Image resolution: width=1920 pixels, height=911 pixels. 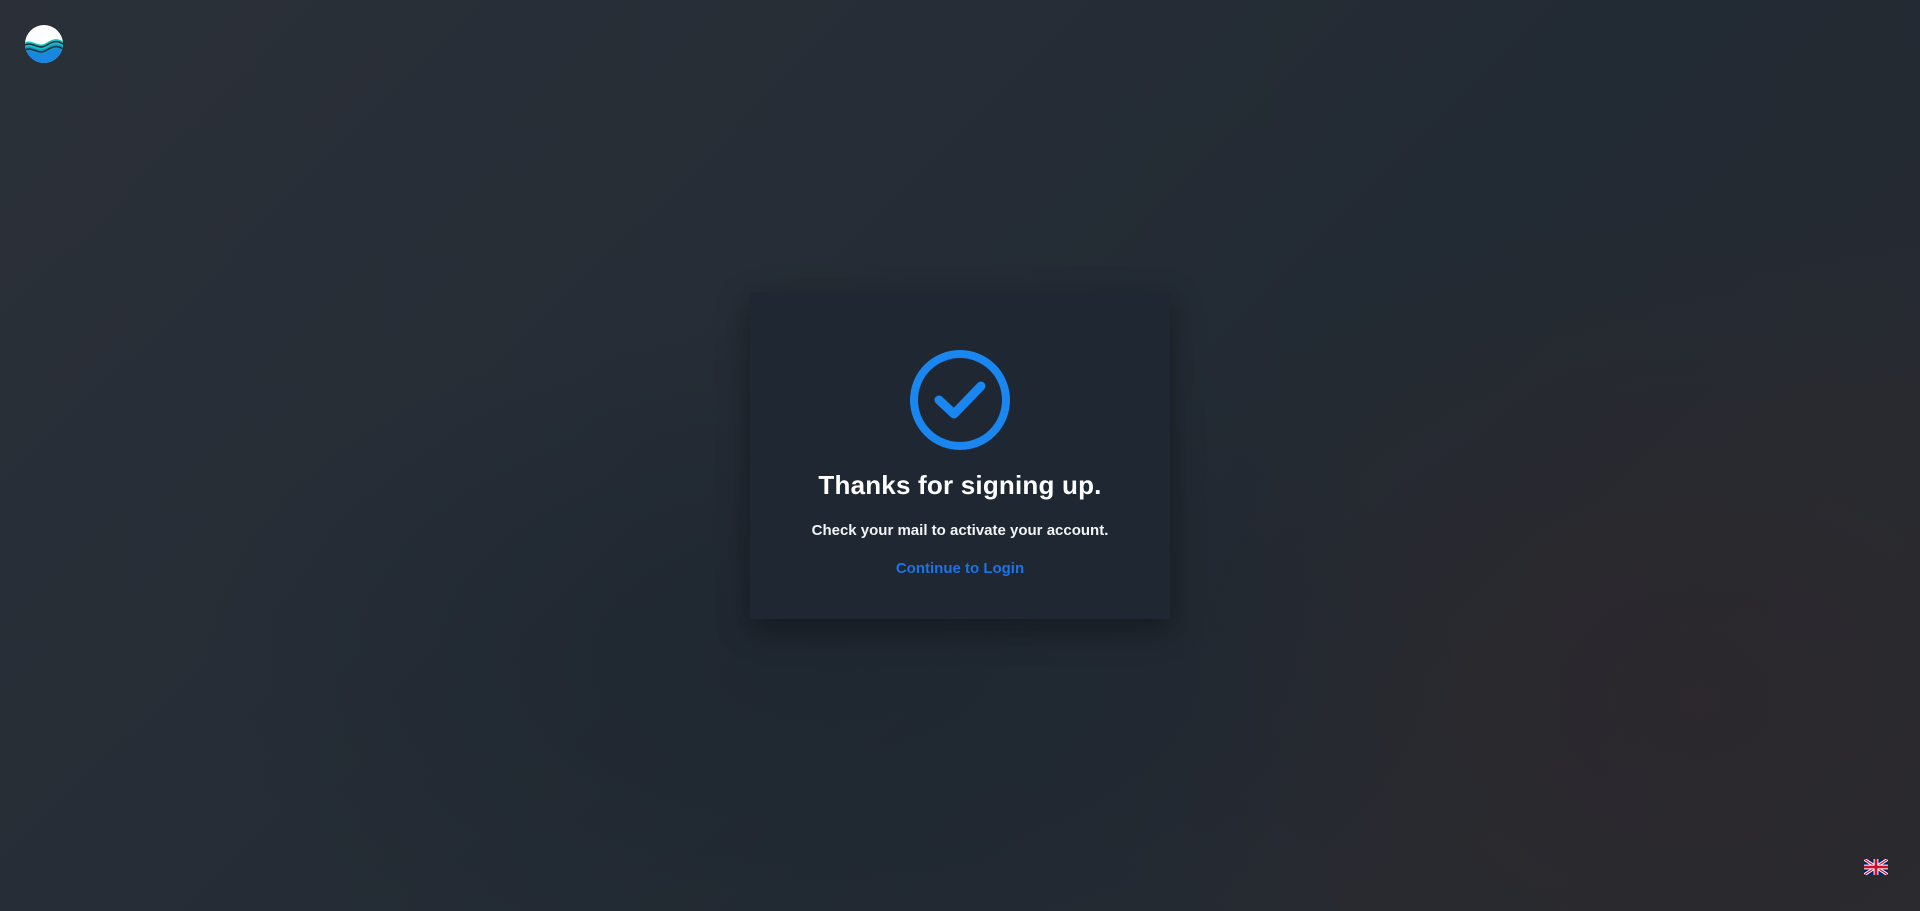 I want to click on language-selector, so click(x=1876, y=867).